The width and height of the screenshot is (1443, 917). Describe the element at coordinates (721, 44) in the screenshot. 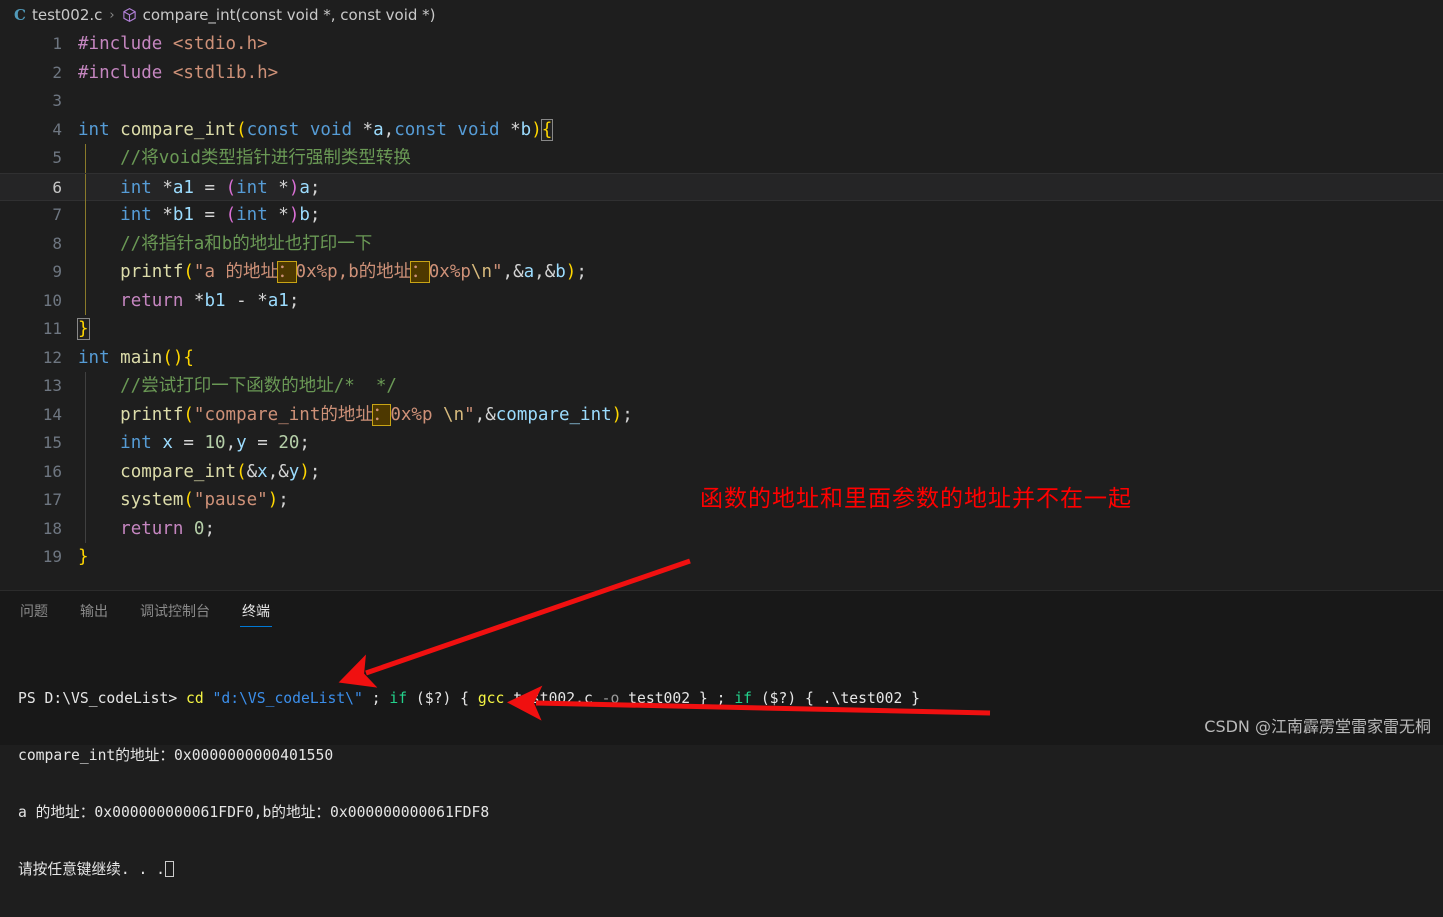

I see `code-line: 1 #include <stdio.h>` at that location.